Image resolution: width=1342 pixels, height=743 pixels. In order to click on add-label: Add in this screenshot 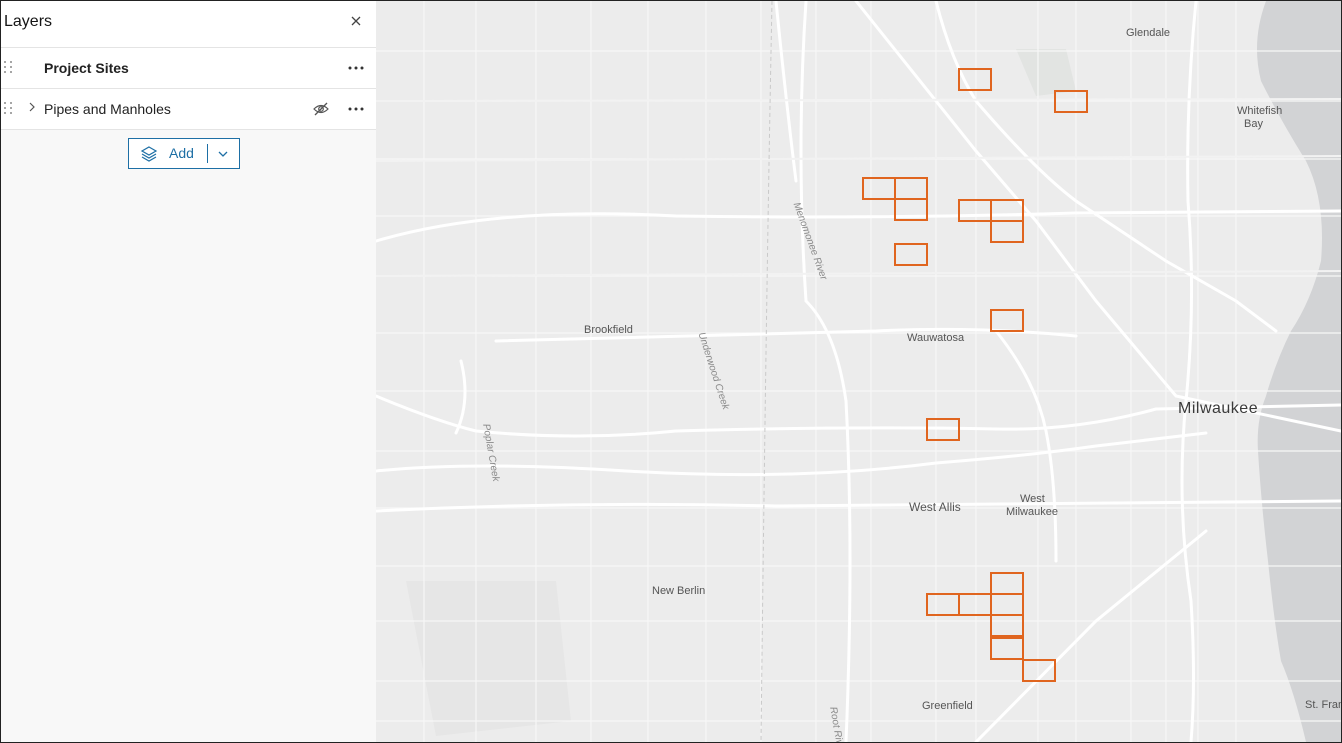, I will do `click(181, 153)`.